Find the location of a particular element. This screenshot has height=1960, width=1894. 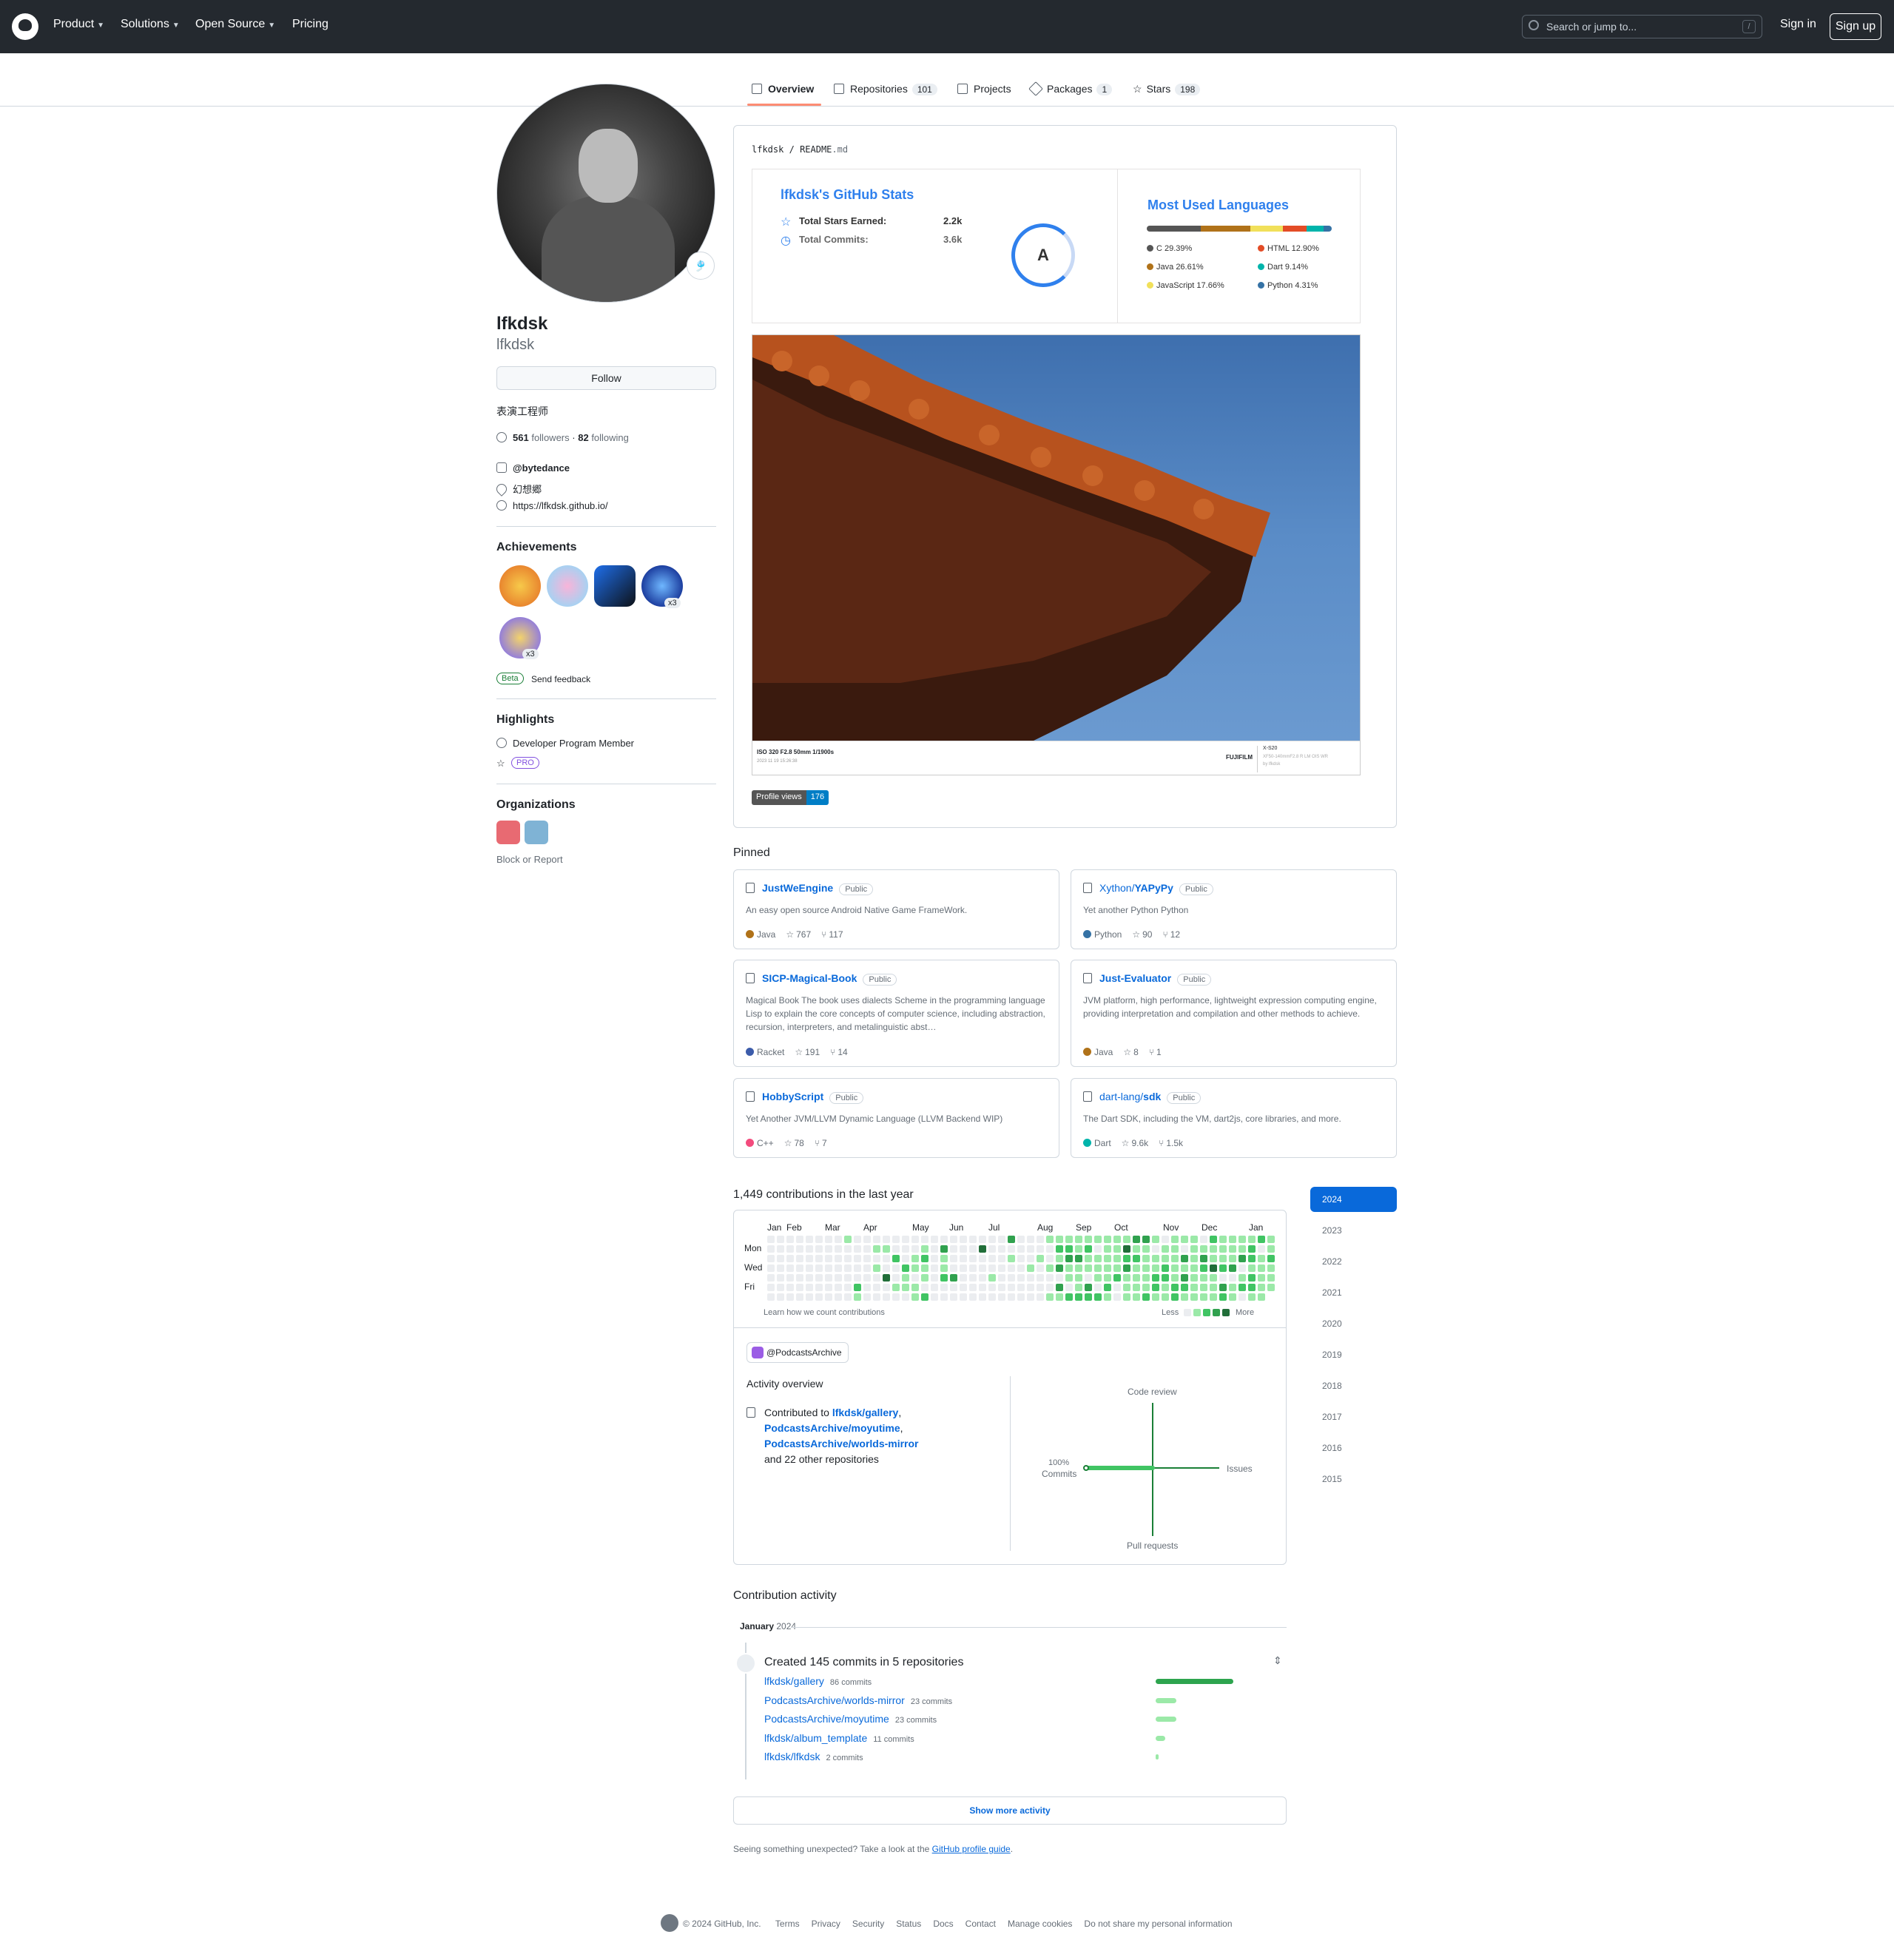

footer-link: Terms is located at coordinates (787, 1924).